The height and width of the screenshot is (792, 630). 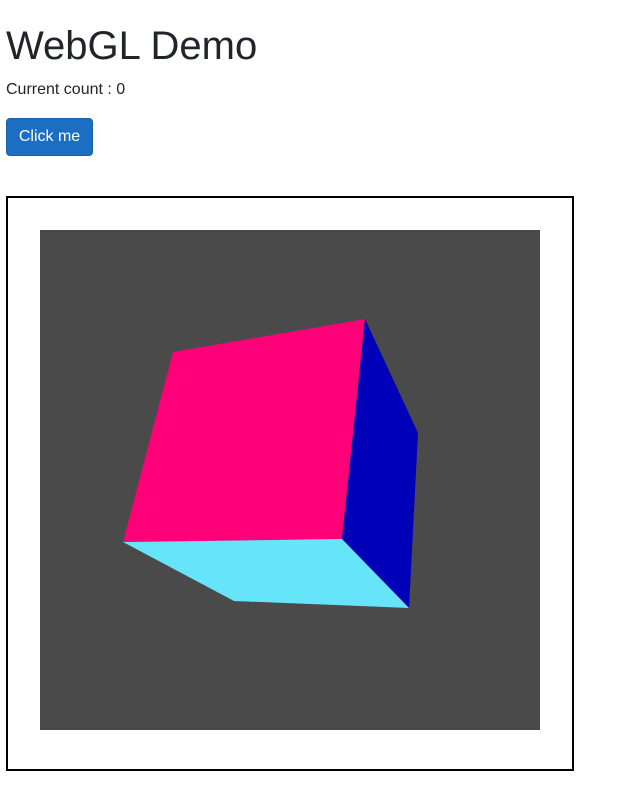 What do you see at coordinates (121, 89) in the screenshot?
I see `count-value: 0` at bounding box center [121, 89].